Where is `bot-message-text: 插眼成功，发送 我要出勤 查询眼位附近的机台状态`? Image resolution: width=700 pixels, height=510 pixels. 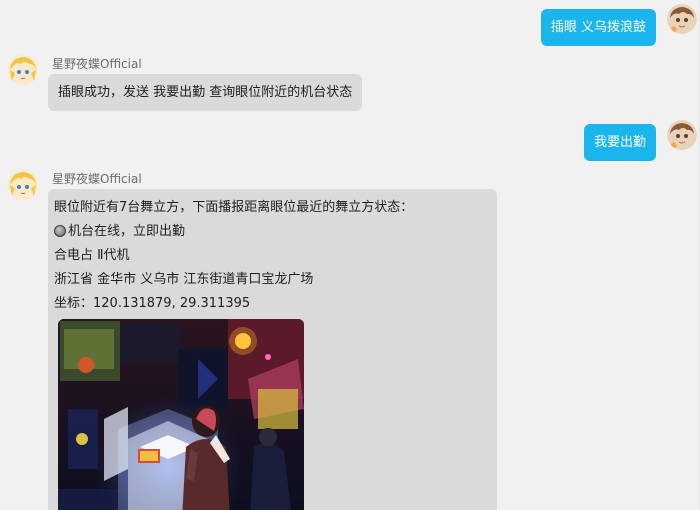 bot-message-text: 插眼成功，发送 我要出勤 查询眼位附近的机台状态 is located at coordinates (205, 92).